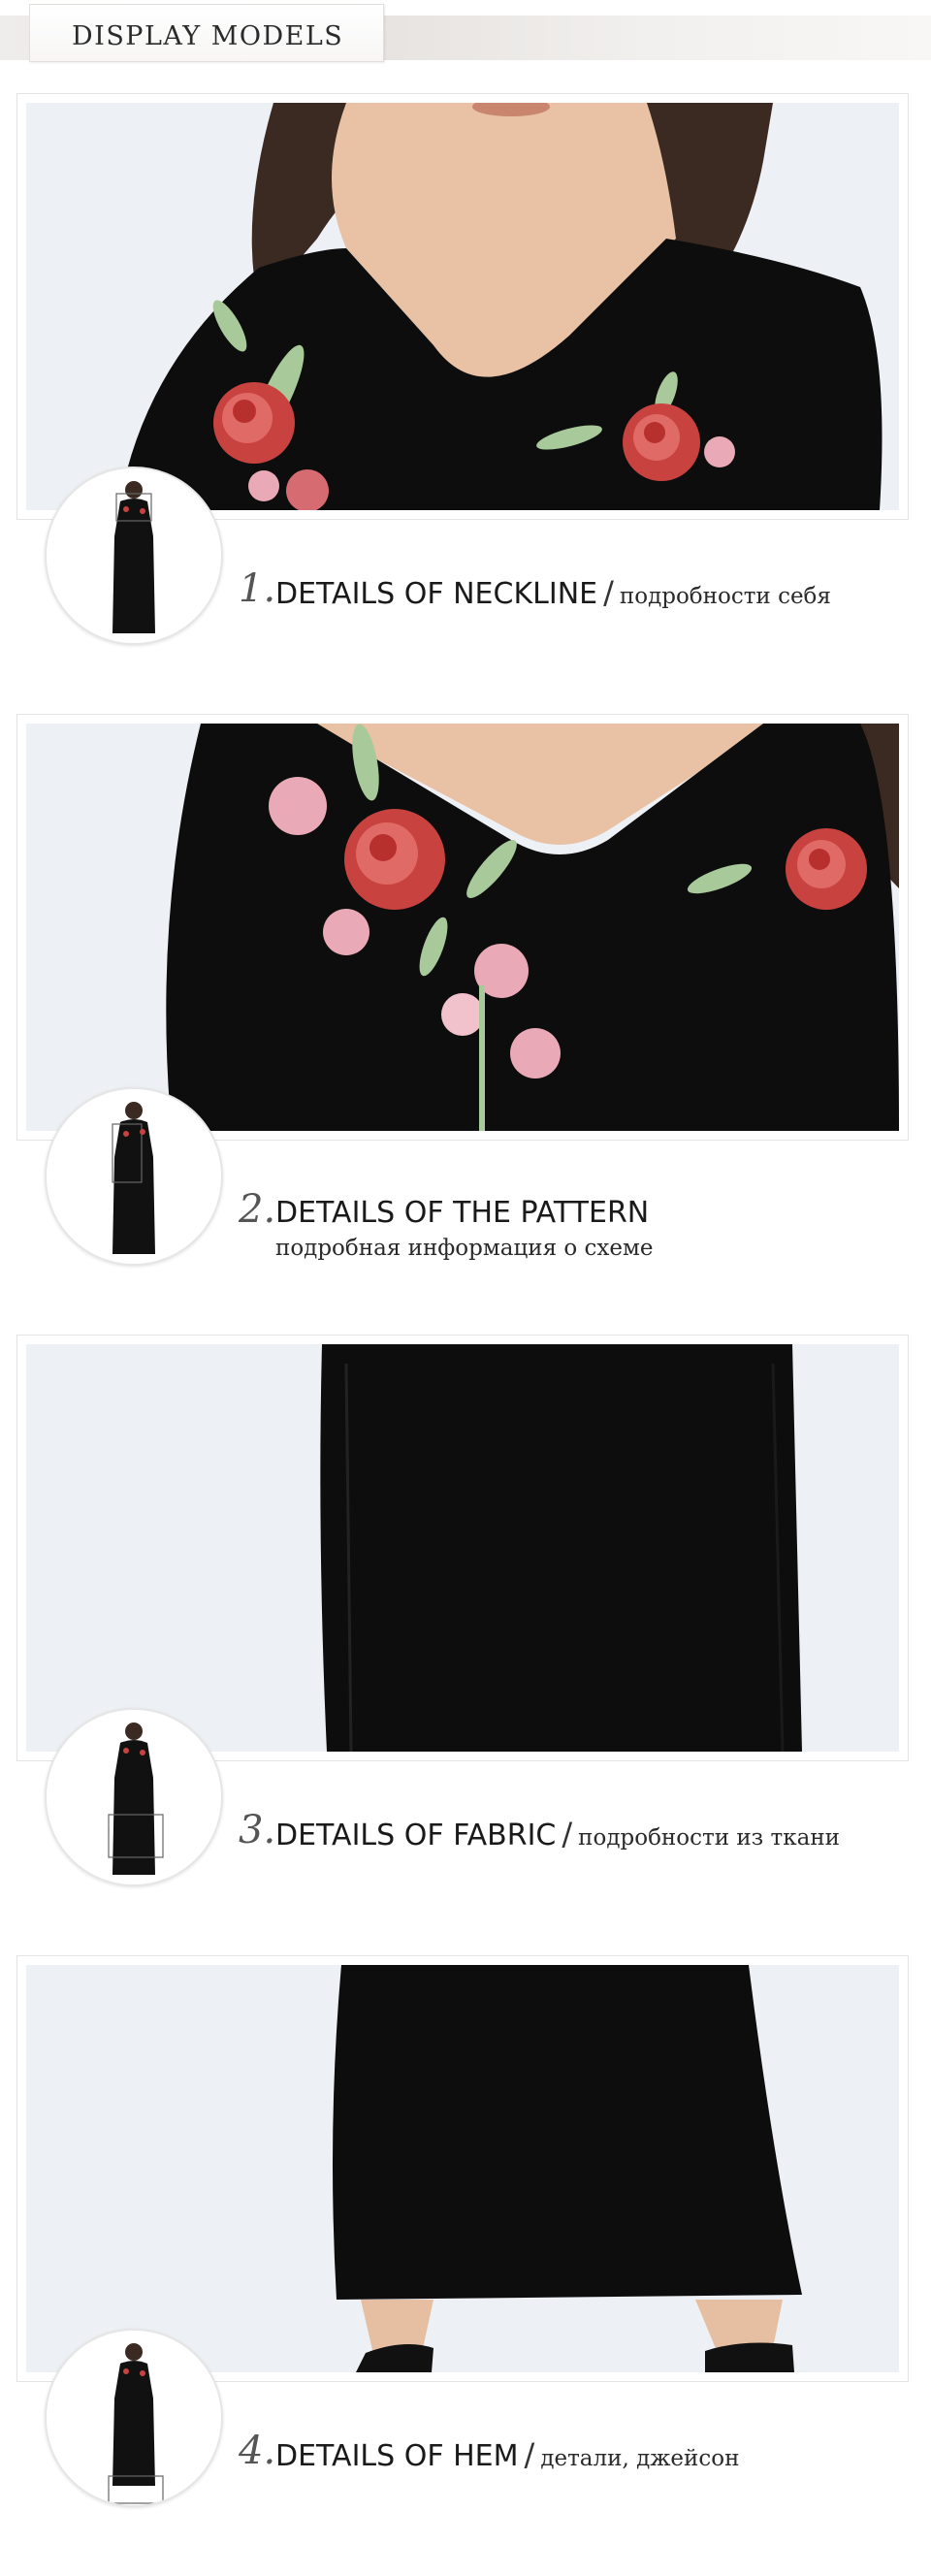 This screenshot has width=931, height=2576. Describe the element at coordinates (437, 594) in the screenshot. I see `section-title: DETAILS OF NECKLINE` at that location.